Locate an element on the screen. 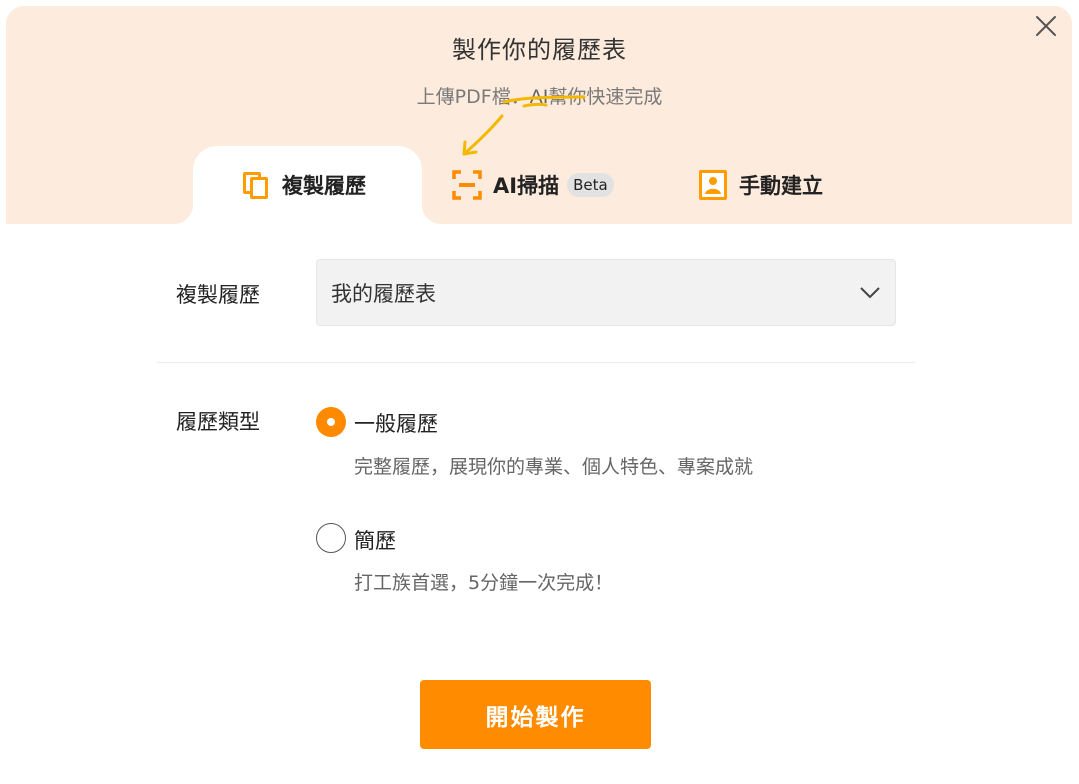 This screenshot has height=784, width=1079. tab-label: AI掃描 is located at coordinates (526, 186).